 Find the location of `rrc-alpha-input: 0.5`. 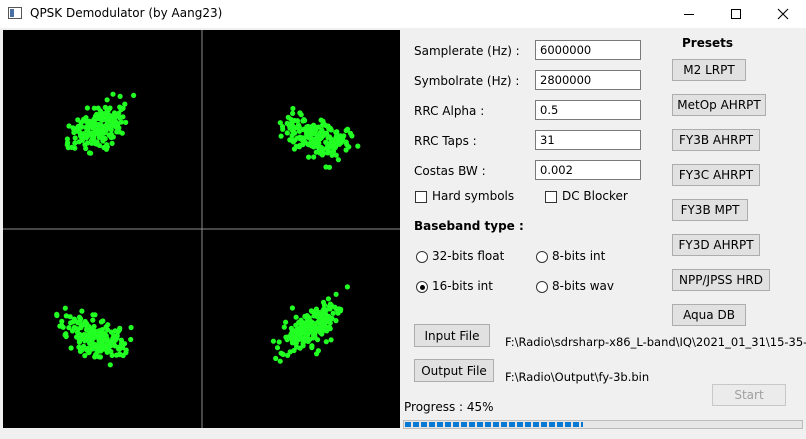

rrc-alpha-input: 0.5 is located at coordinates (588, 110).